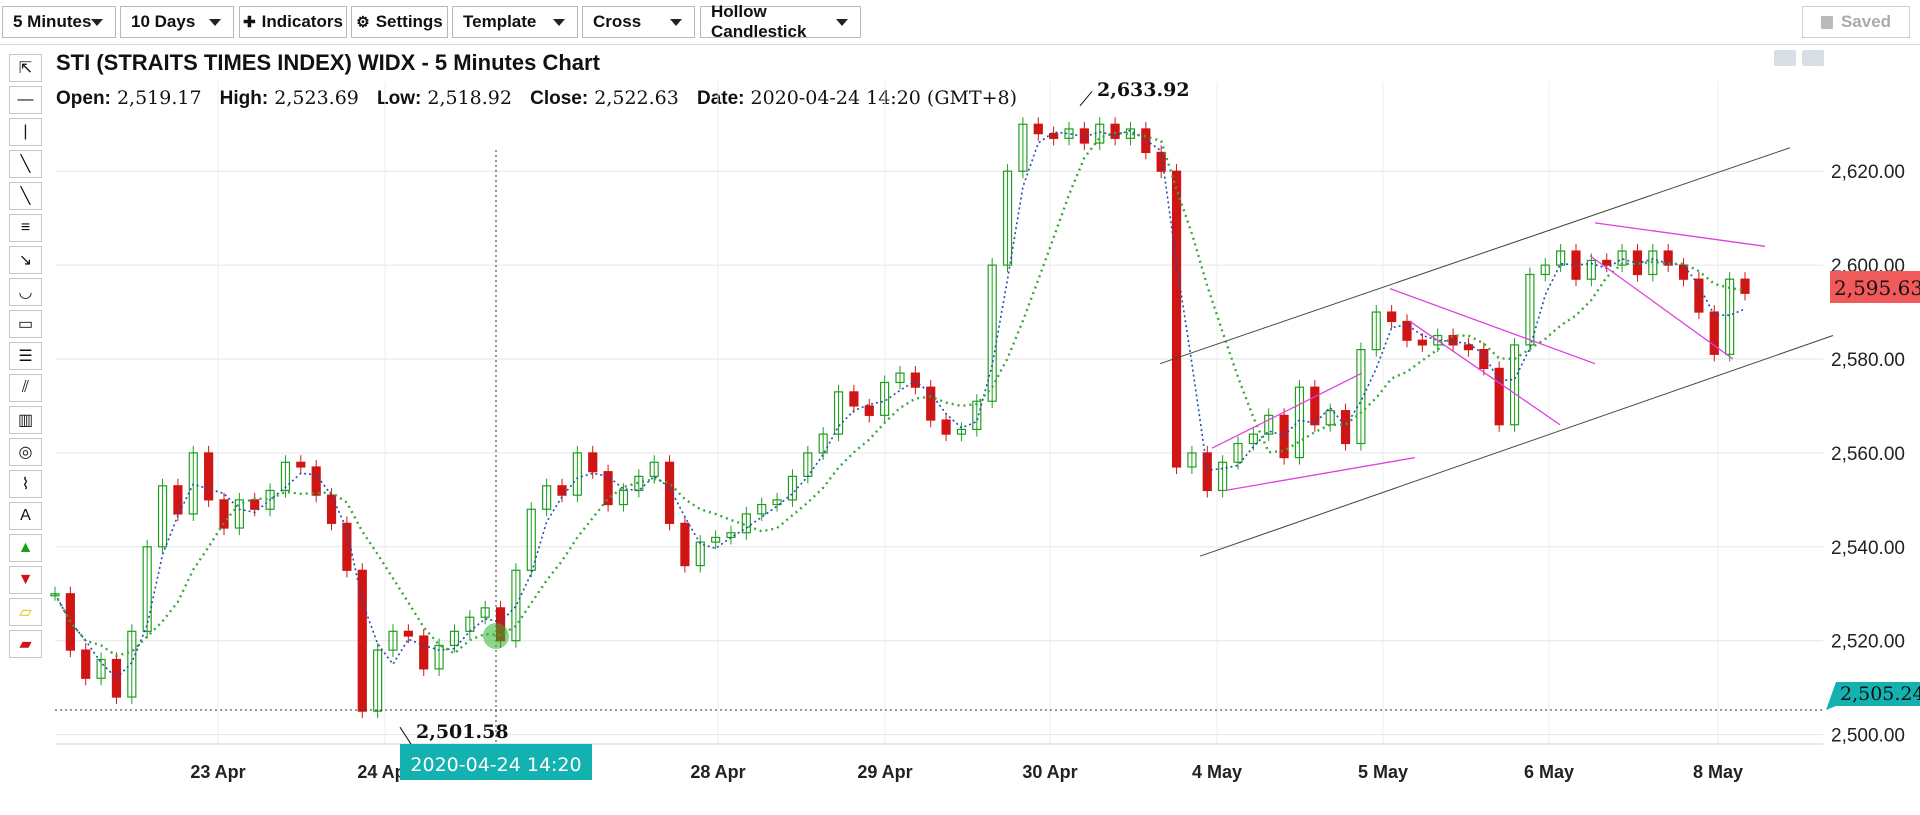  What do you see at coordinates (1868, 736) in the screenshot?
I see `y-tick-label: 2,500.00` at bounding box center [1868, 736].